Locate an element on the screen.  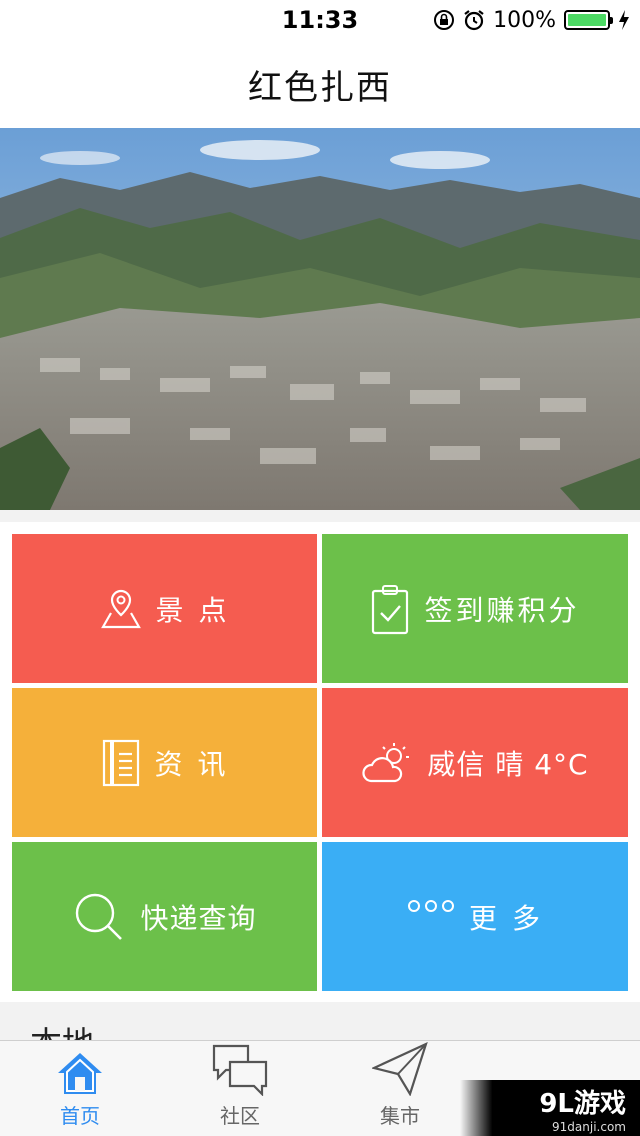
tile-scenic-spots: 景 点 is located at coordinates (164, 608).